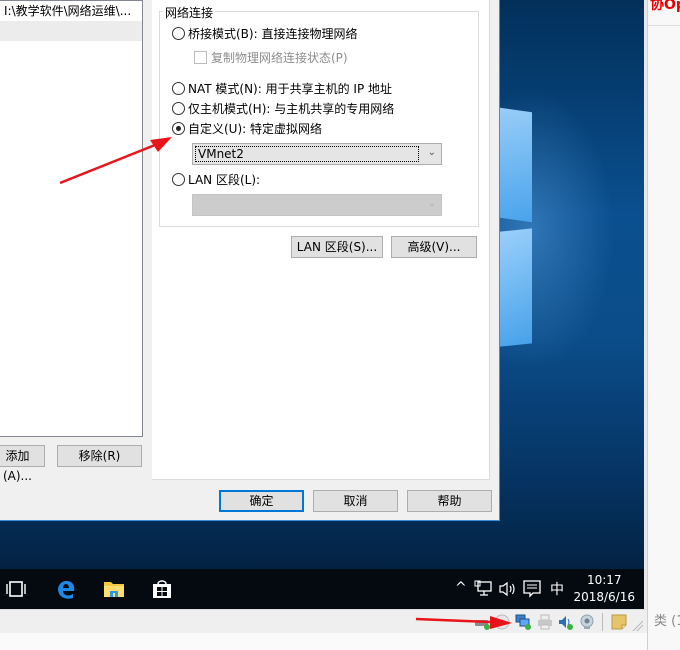 This screenshot has width=680, height=650. What do you see at coordinates (291, 109) in the screenshot?
I see `radio-label: 仅主机模式(H): 与主机共享的专用网络` at bounding box center [291, 109].